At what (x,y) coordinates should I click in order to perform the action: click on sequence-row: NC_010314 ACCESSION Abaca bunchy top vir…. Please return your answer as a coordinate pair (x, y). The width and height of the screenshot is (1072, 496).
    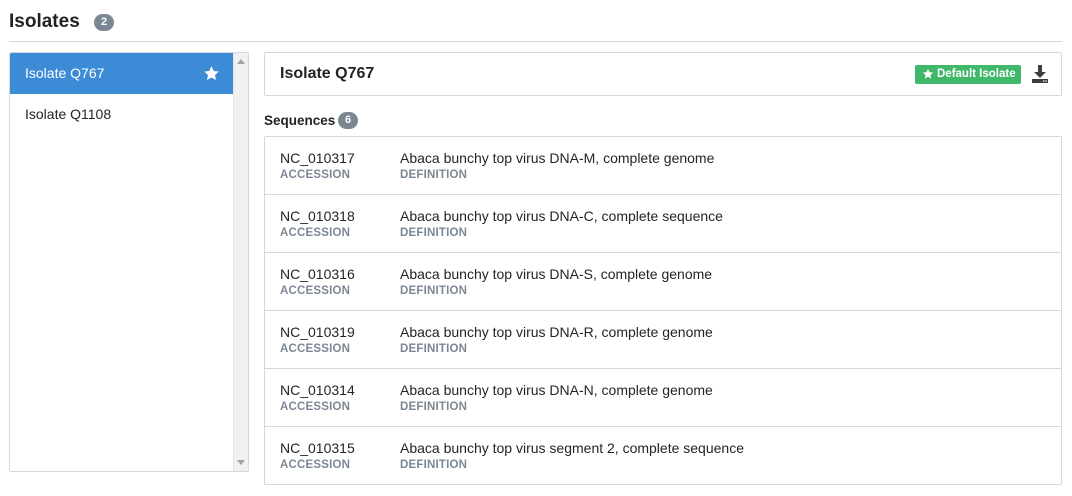
    Looking at the image, I should click on (663, 398).